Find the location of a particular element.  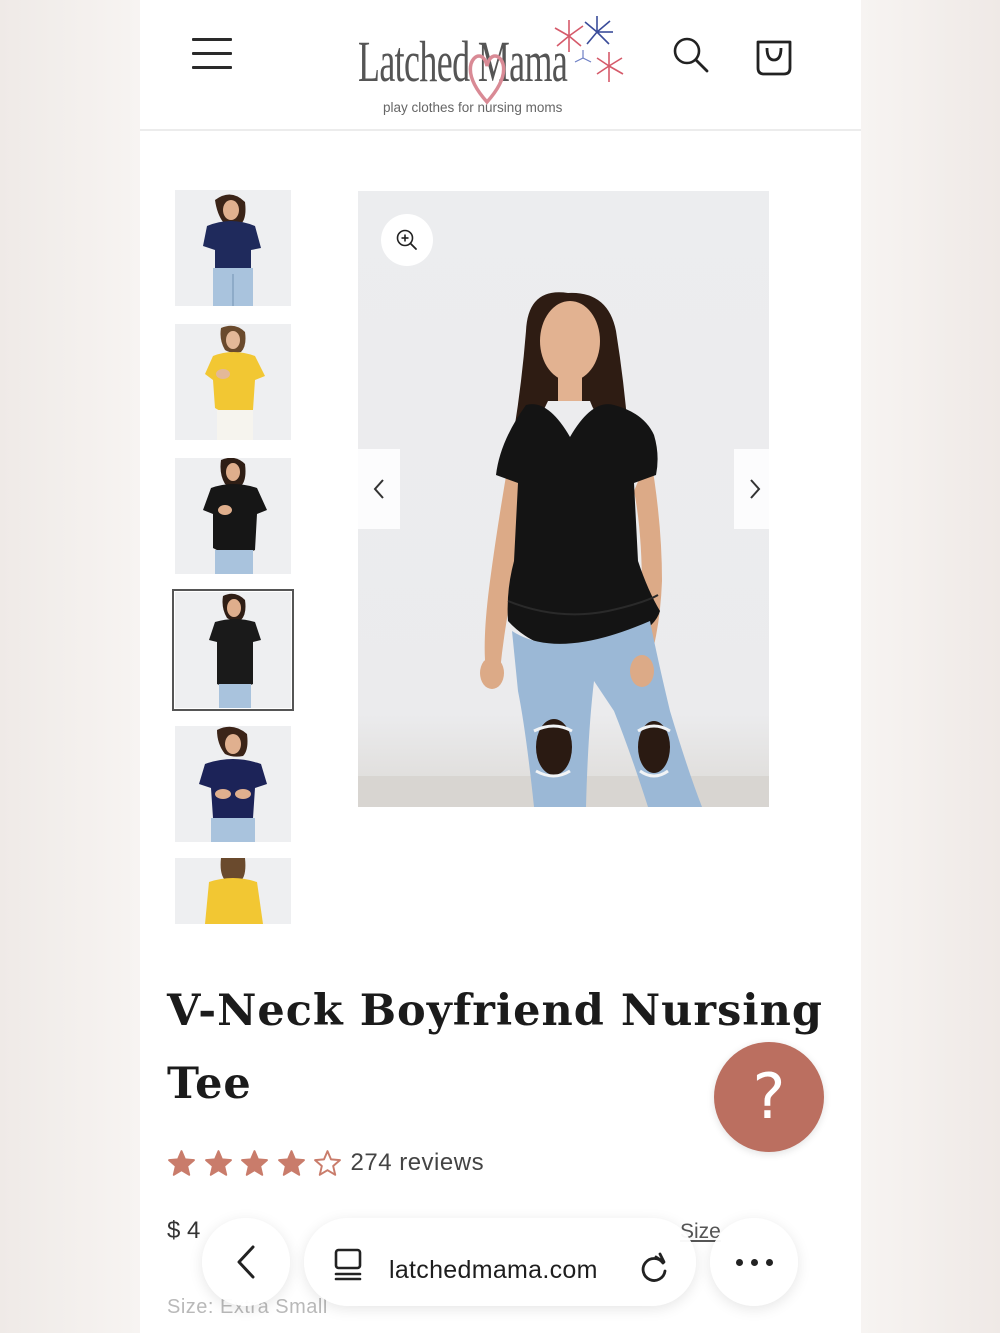

star-outline-icon is located at coordinates (327, 1162).